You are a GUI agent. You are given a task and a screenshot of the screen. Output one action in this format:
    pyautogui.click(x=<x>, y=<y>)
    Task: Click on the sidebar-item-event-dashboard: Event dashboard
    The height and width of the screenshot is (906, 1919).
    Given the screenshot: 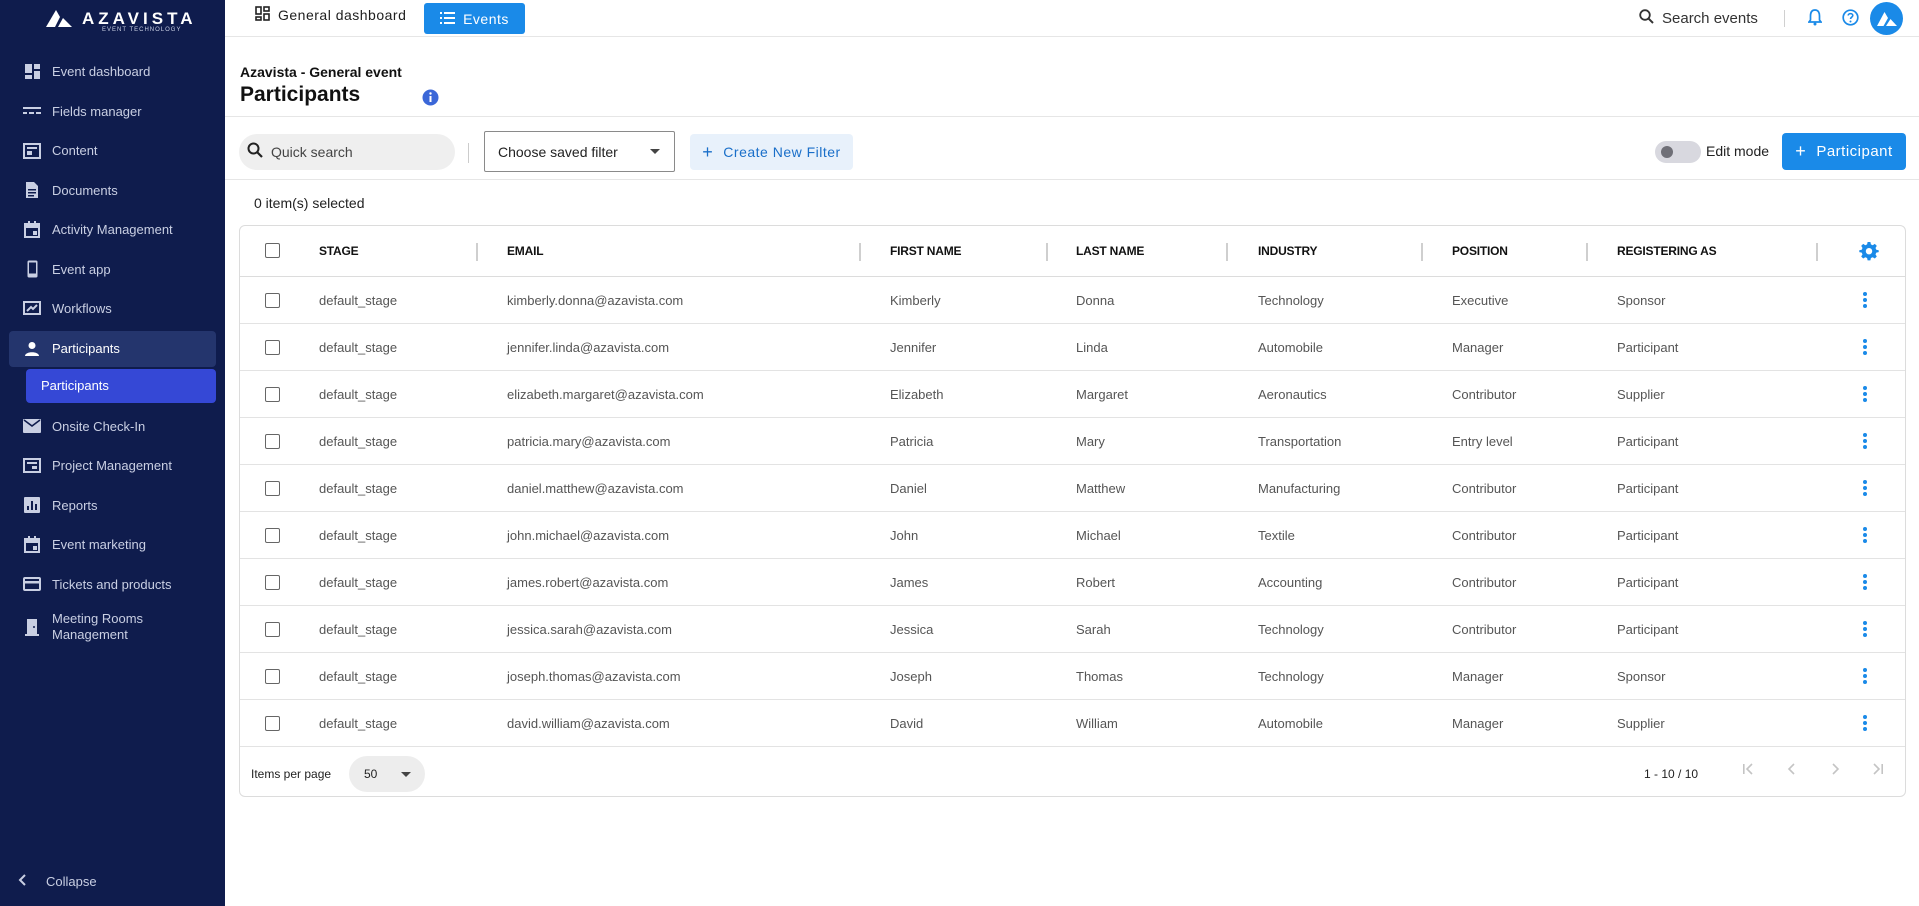 What is the action you would take?
    pyautogui.click(x=112, y=72)
    